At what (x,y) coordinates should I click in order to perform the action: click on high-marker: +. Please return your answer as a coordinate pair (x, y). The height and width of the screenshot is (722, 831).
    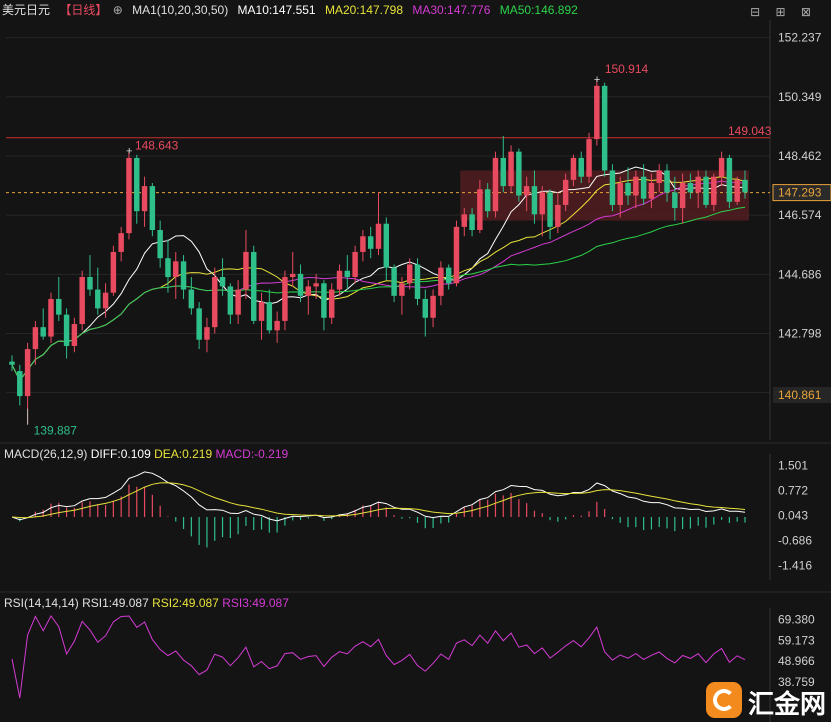
    Looking at the image, I should click on (597, 80).